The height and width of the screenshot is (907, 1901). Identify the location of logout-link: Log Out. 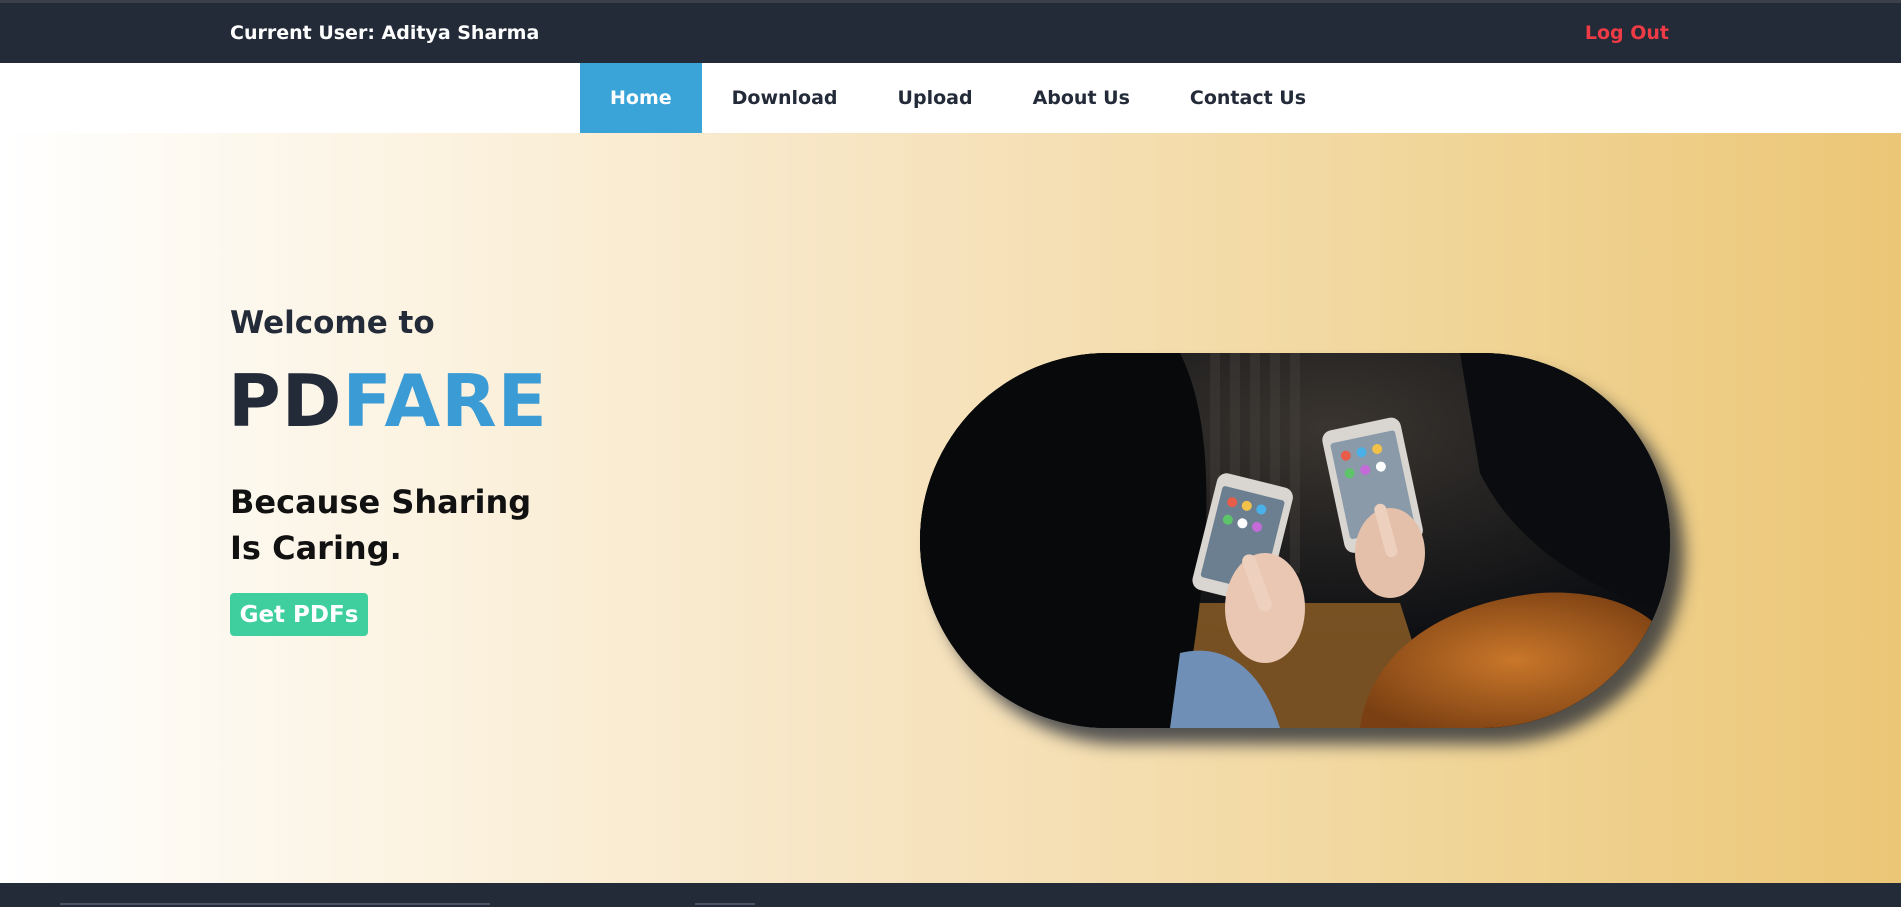
(1627, 33).